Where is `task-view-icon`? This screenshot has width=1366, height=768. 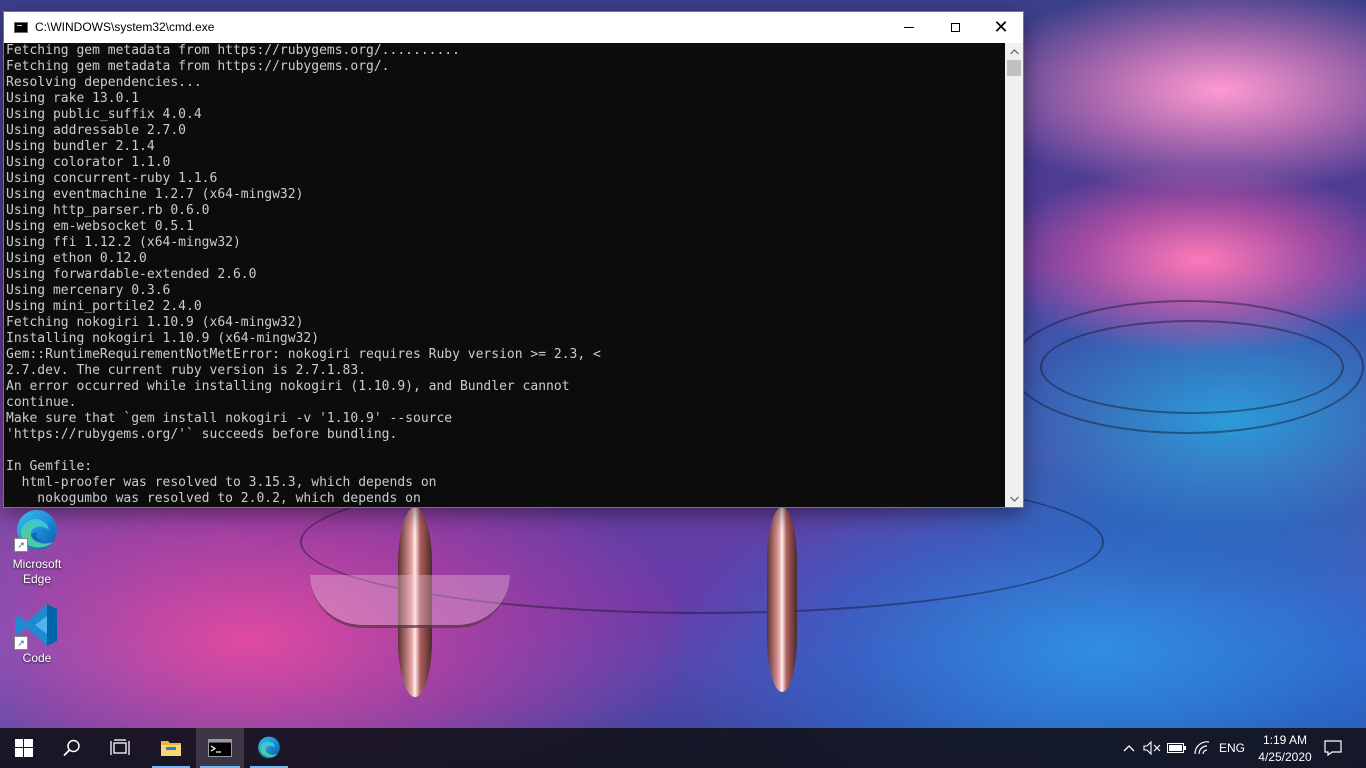 task-view-icon is located at coordinates (120, 747).